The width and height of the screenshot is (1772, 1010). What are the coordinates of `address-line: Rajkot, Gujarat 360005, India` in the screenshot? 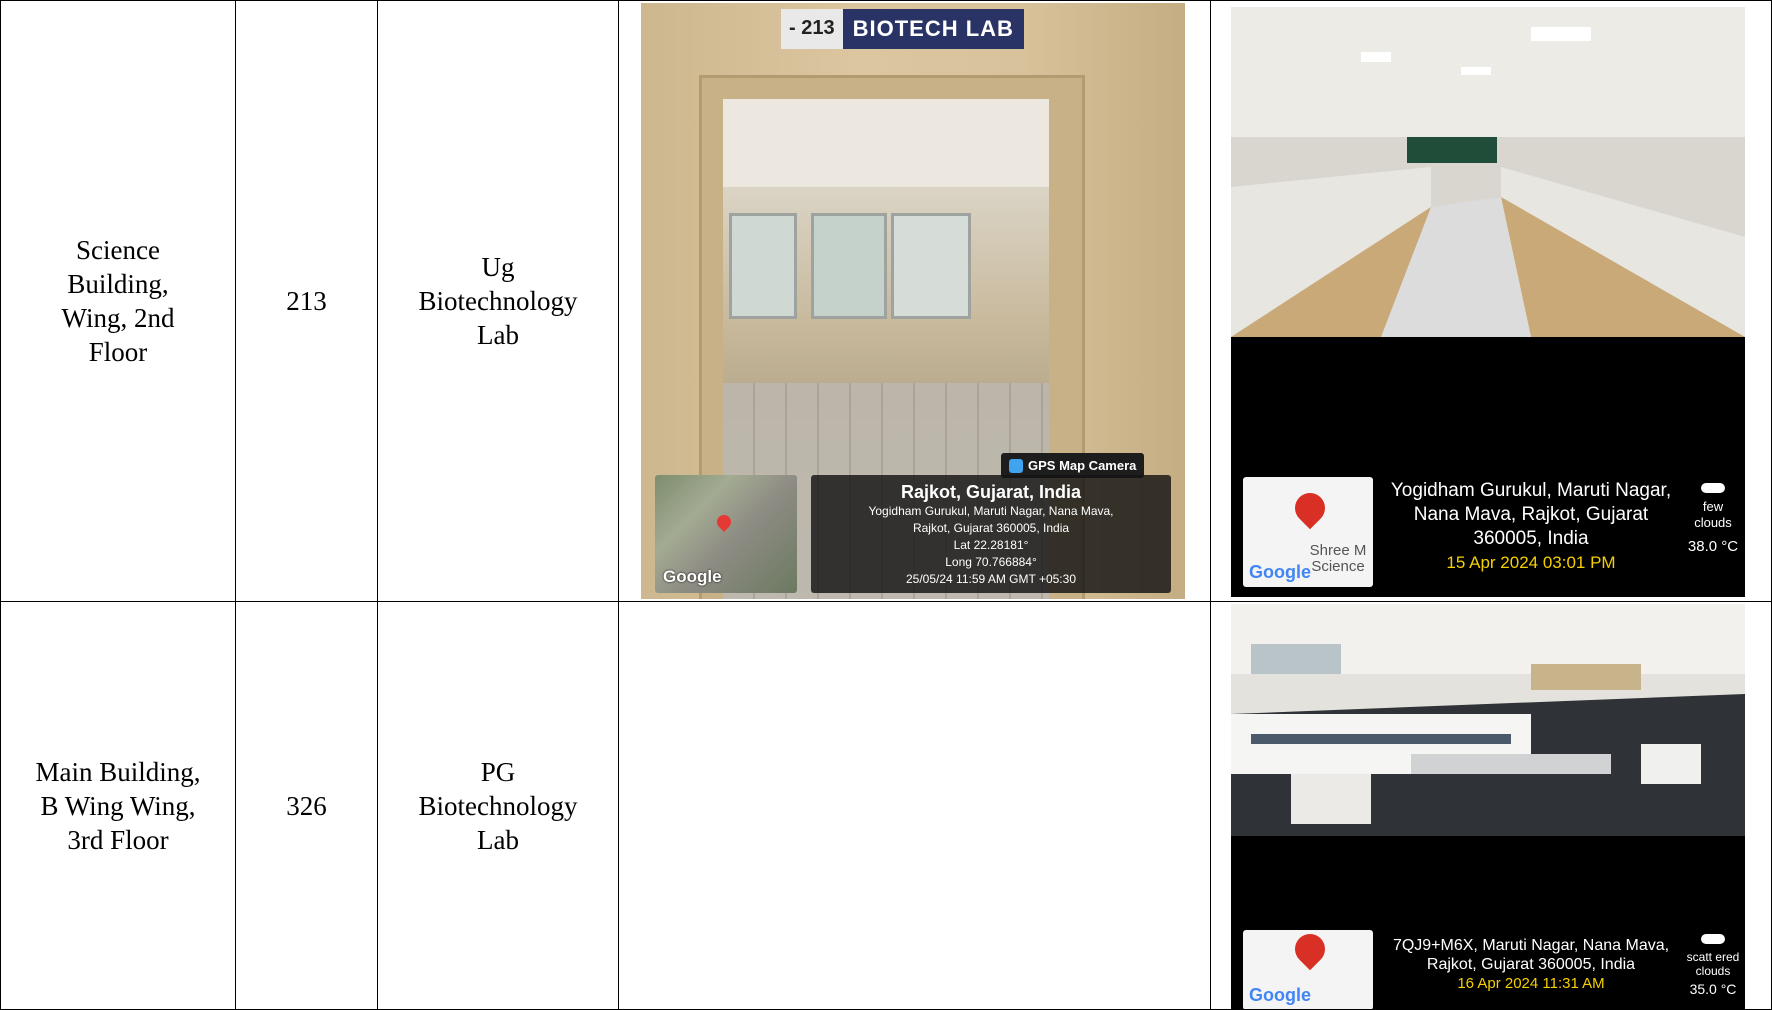 It's located at (991, 528).